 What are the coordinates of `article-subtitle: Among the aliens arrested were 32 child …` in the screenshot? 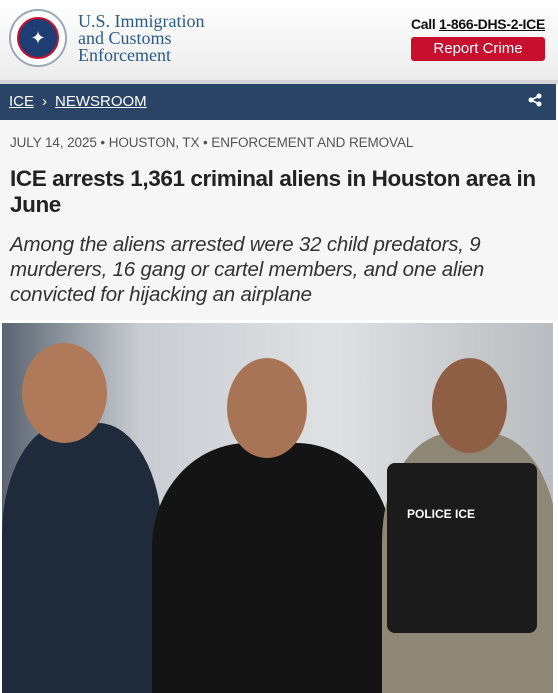 It's located at (247, 269).